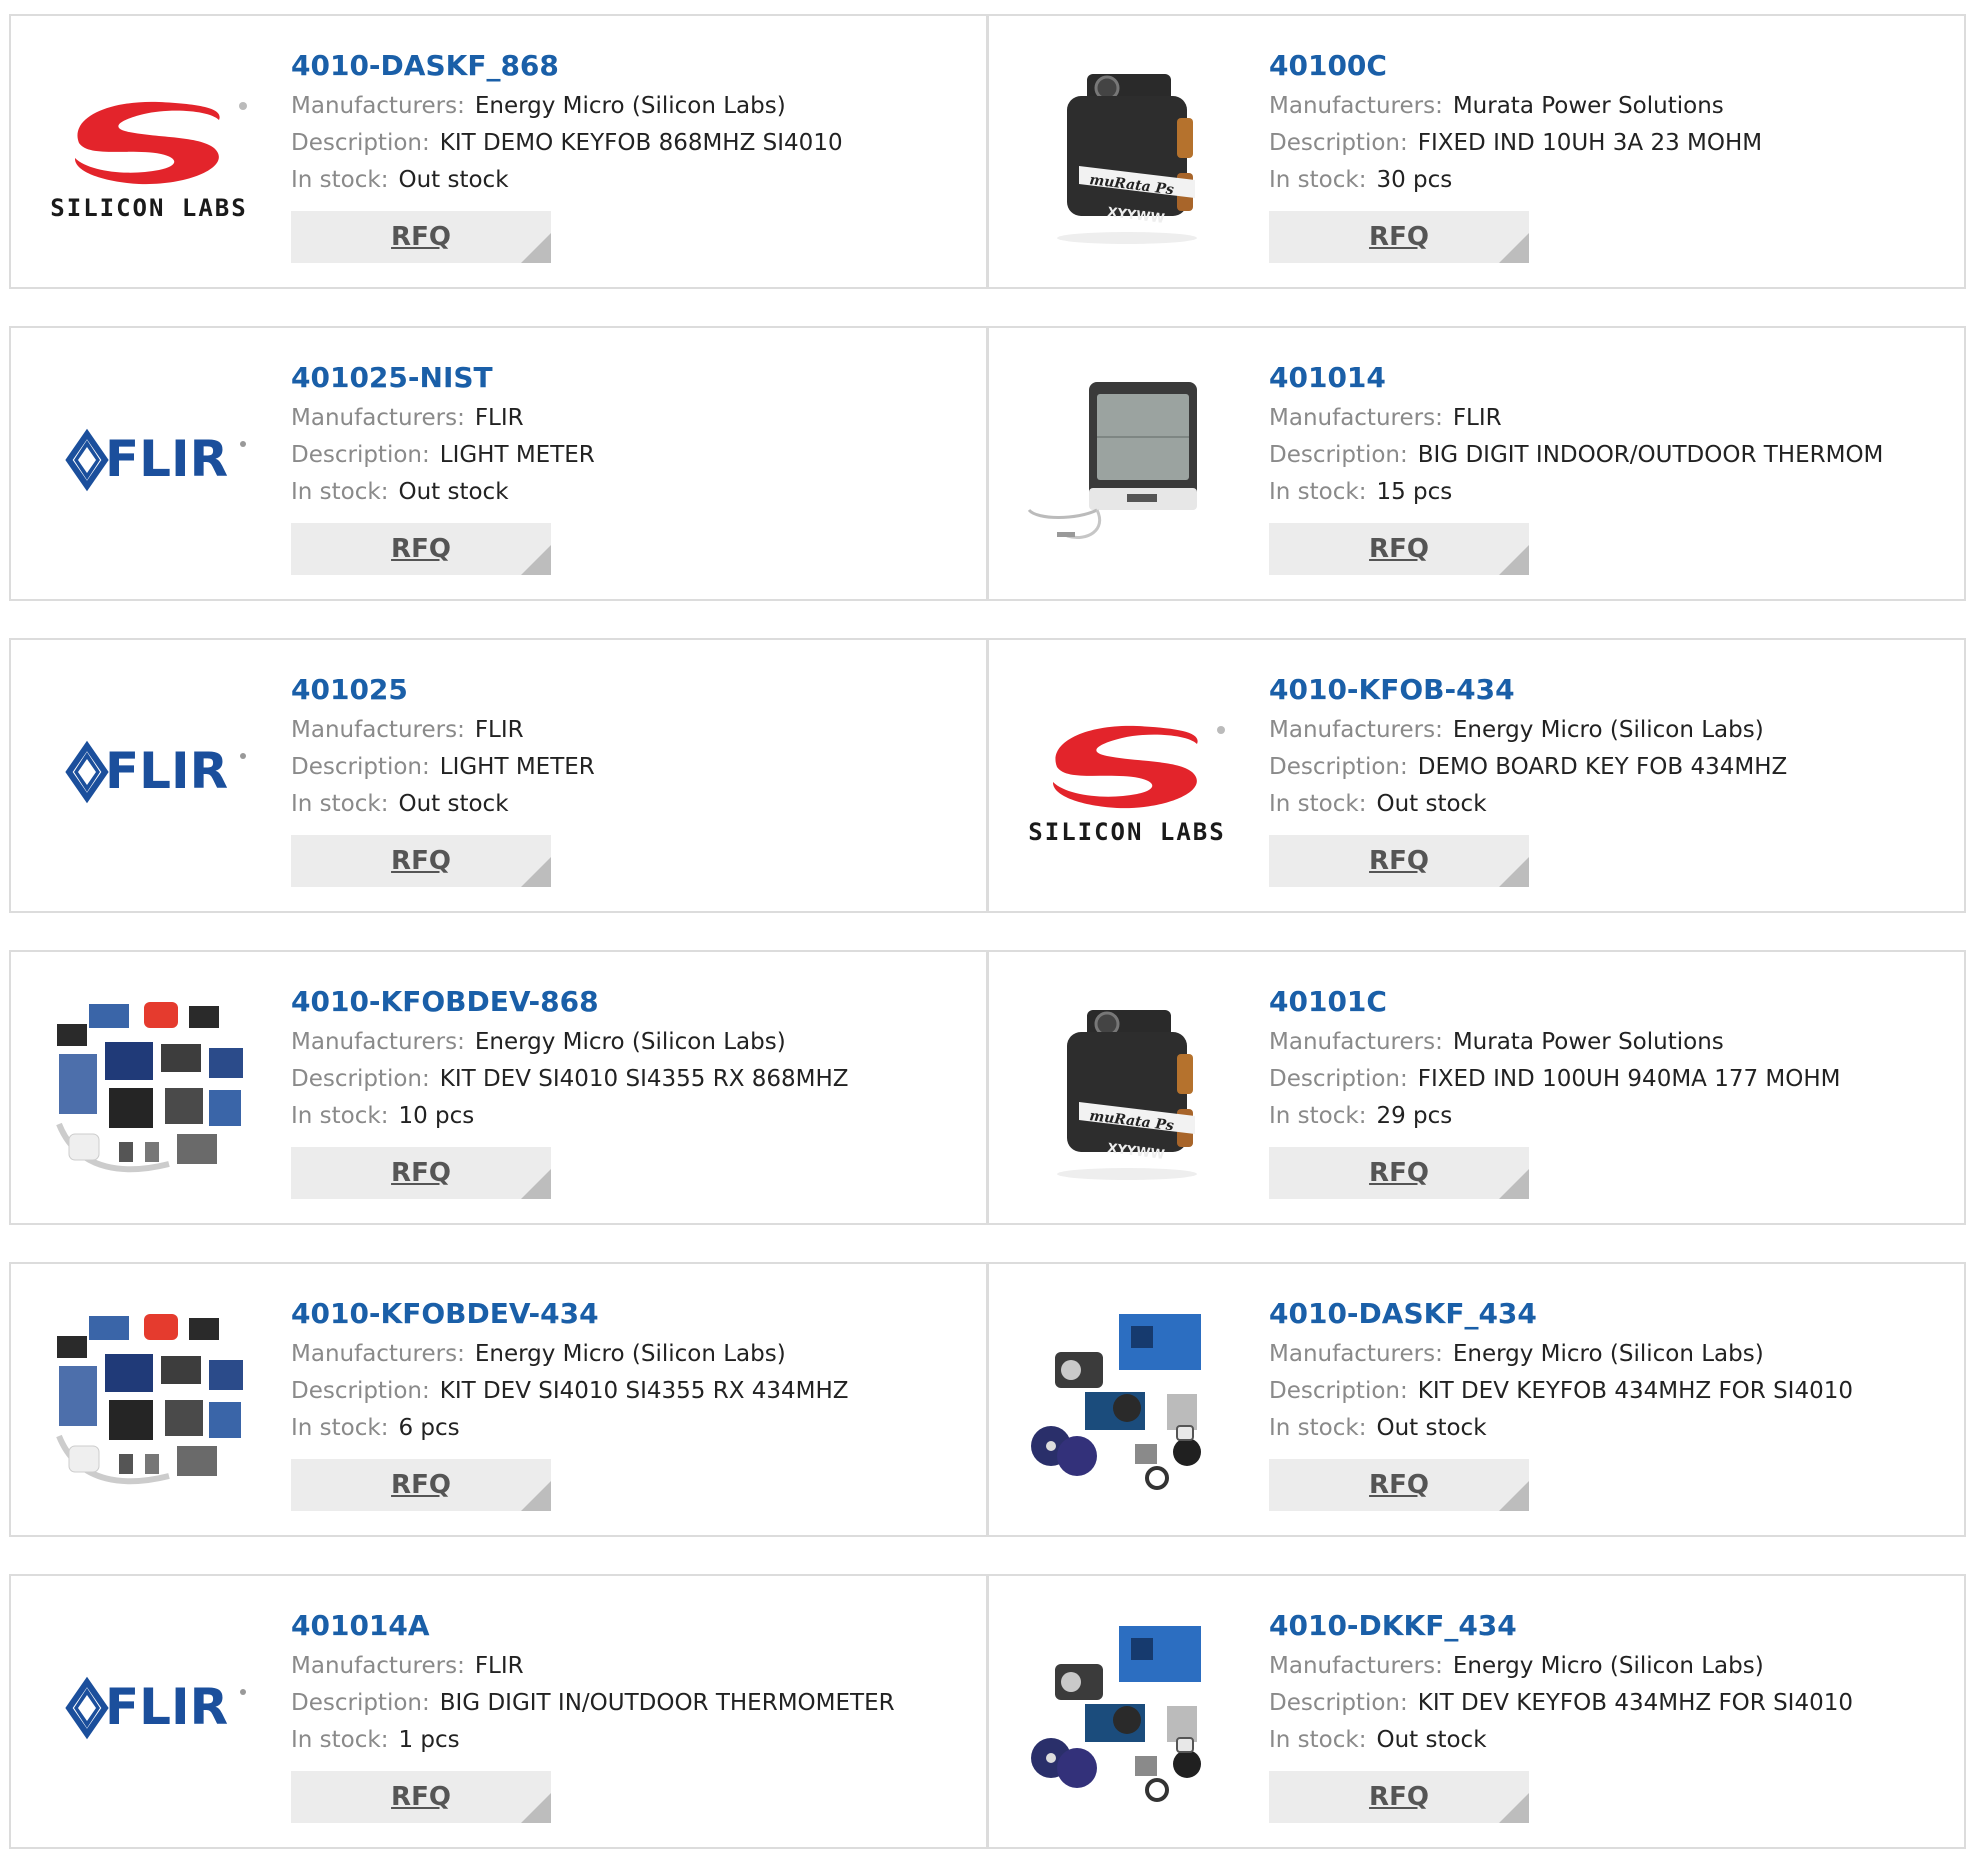 The height and width of the screenshot is (1849, 1966). What do you see at coordinates (1610, 492) in the screenshot?
I see `stock-row: In stock: 15 pcs` at bounding box center [1610, 492].